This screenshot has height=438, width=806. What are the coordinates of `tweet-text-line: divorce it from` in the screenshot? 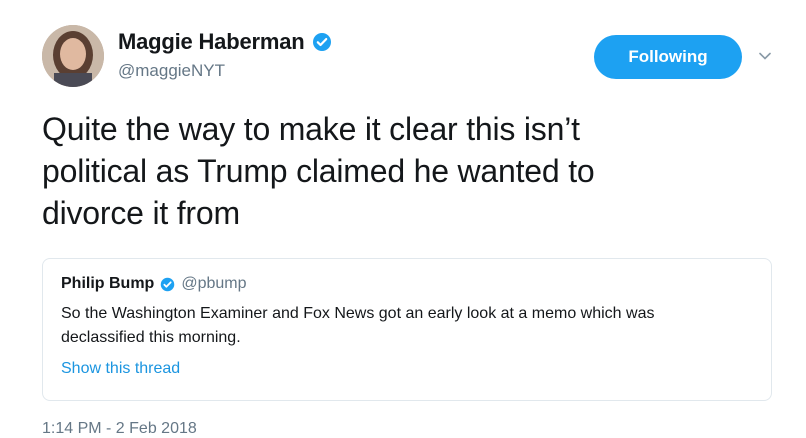 It's located at (141, 213).